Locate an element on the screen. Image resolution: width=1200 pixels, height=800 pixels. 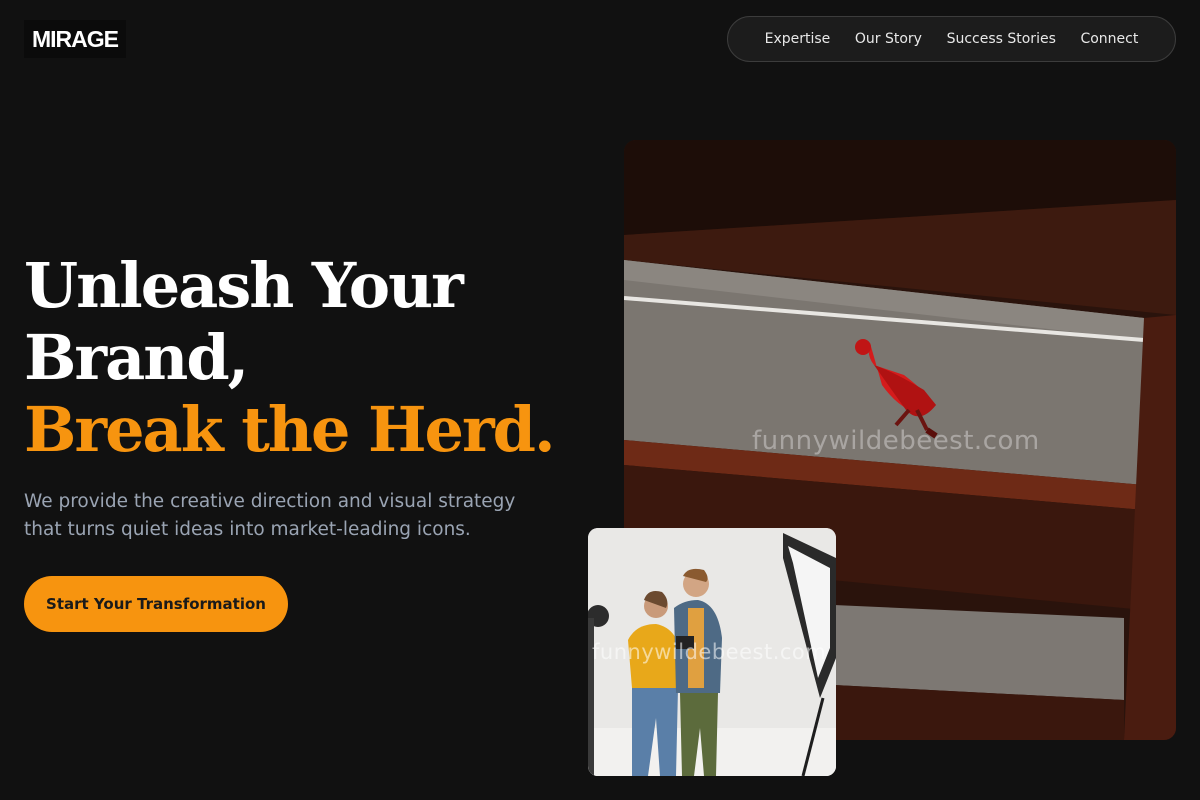
nav-link-expertise: Expertise is located at coordinates (798, 39).